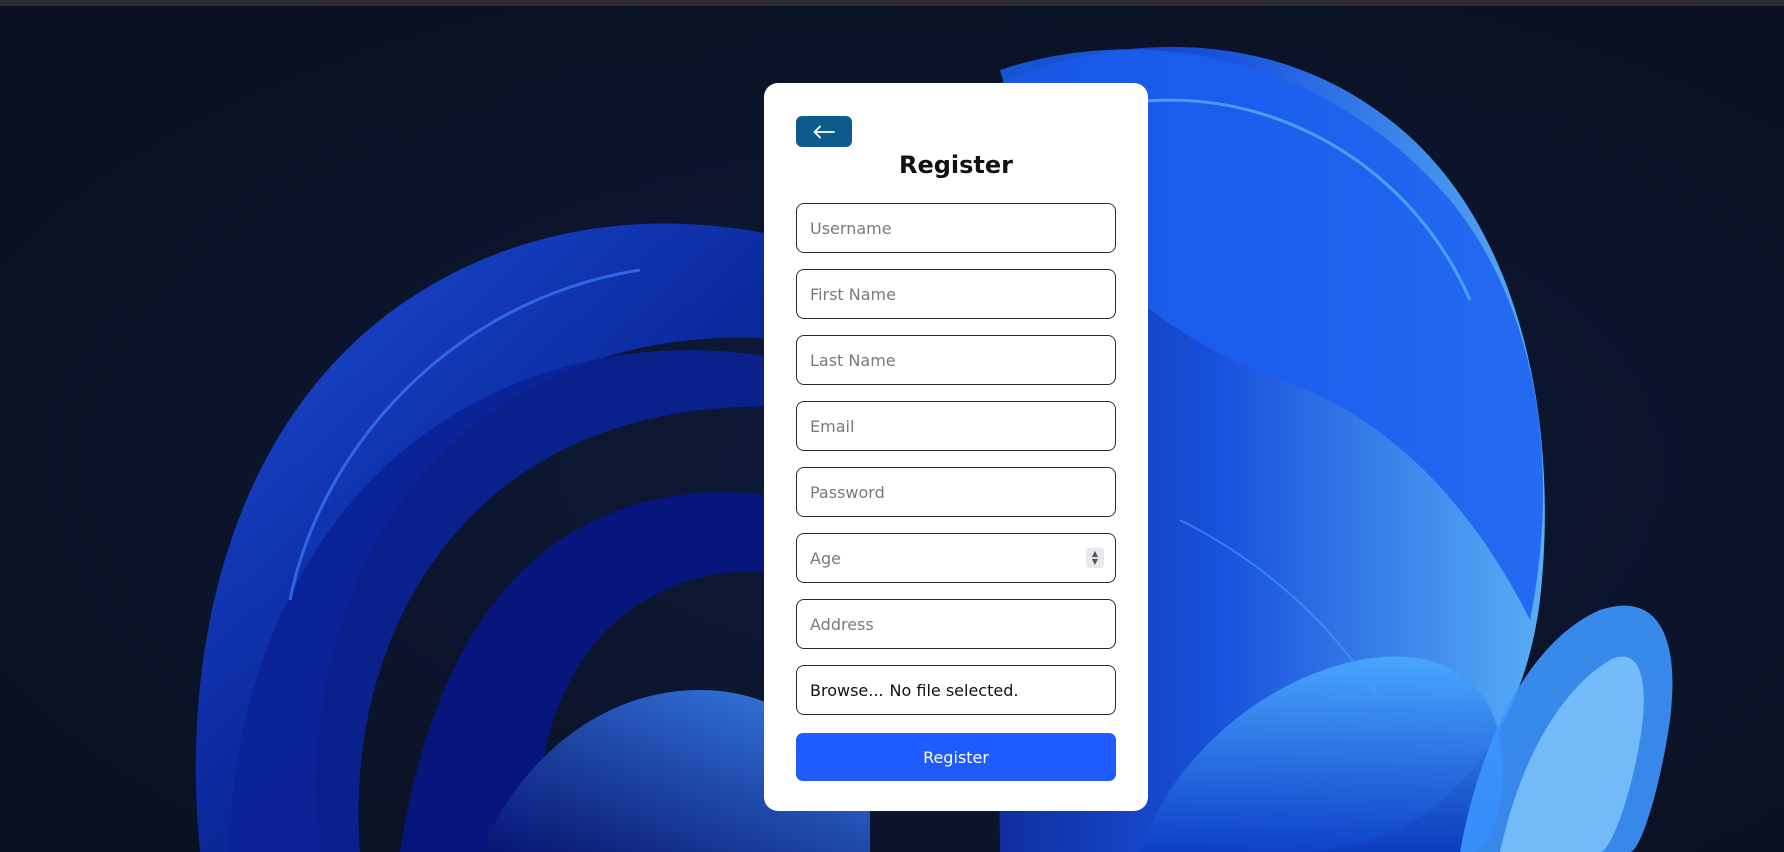  I want to click on address-input, so click(956, 624).